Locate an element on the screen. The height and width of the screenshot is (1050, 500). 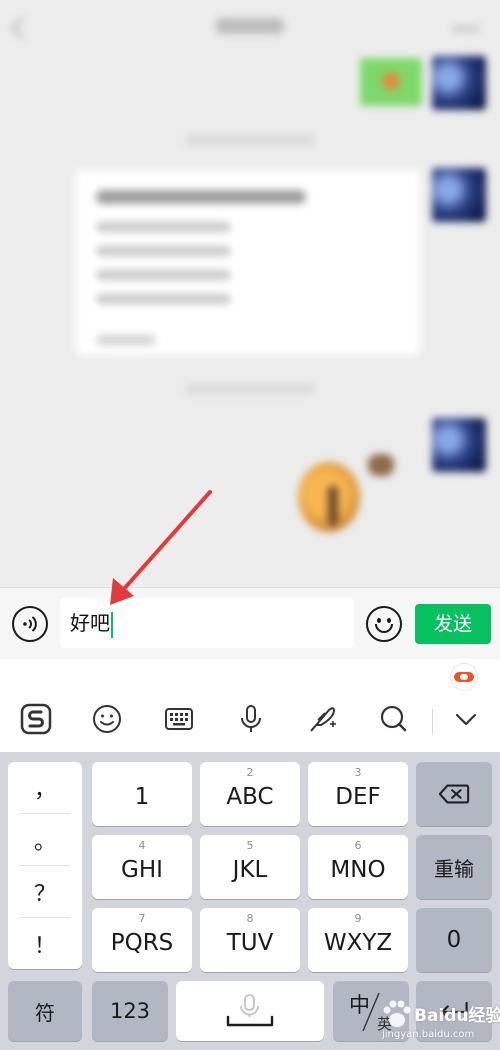
key-abc: 2 ABC is located at coordinates (250, 794).